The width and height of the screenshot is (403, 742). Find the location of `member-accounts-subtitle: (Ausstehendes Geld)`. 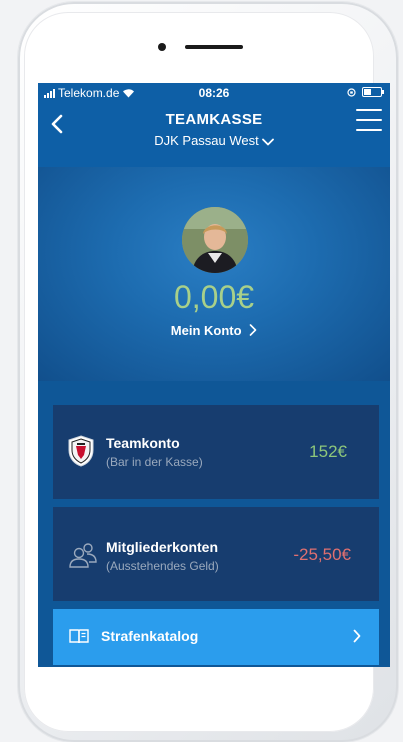

member-accounts-subtitle: (Ausstehendes Geld) is located at coordinates (162, 566).